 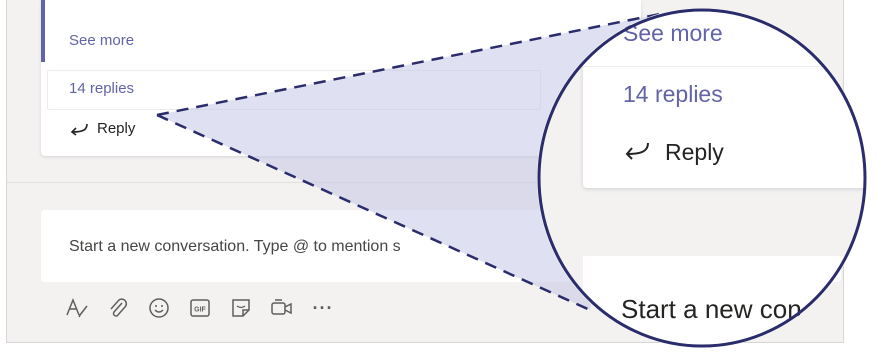 I want to click on gif-icon: GIF, so click(x=200, y=308).